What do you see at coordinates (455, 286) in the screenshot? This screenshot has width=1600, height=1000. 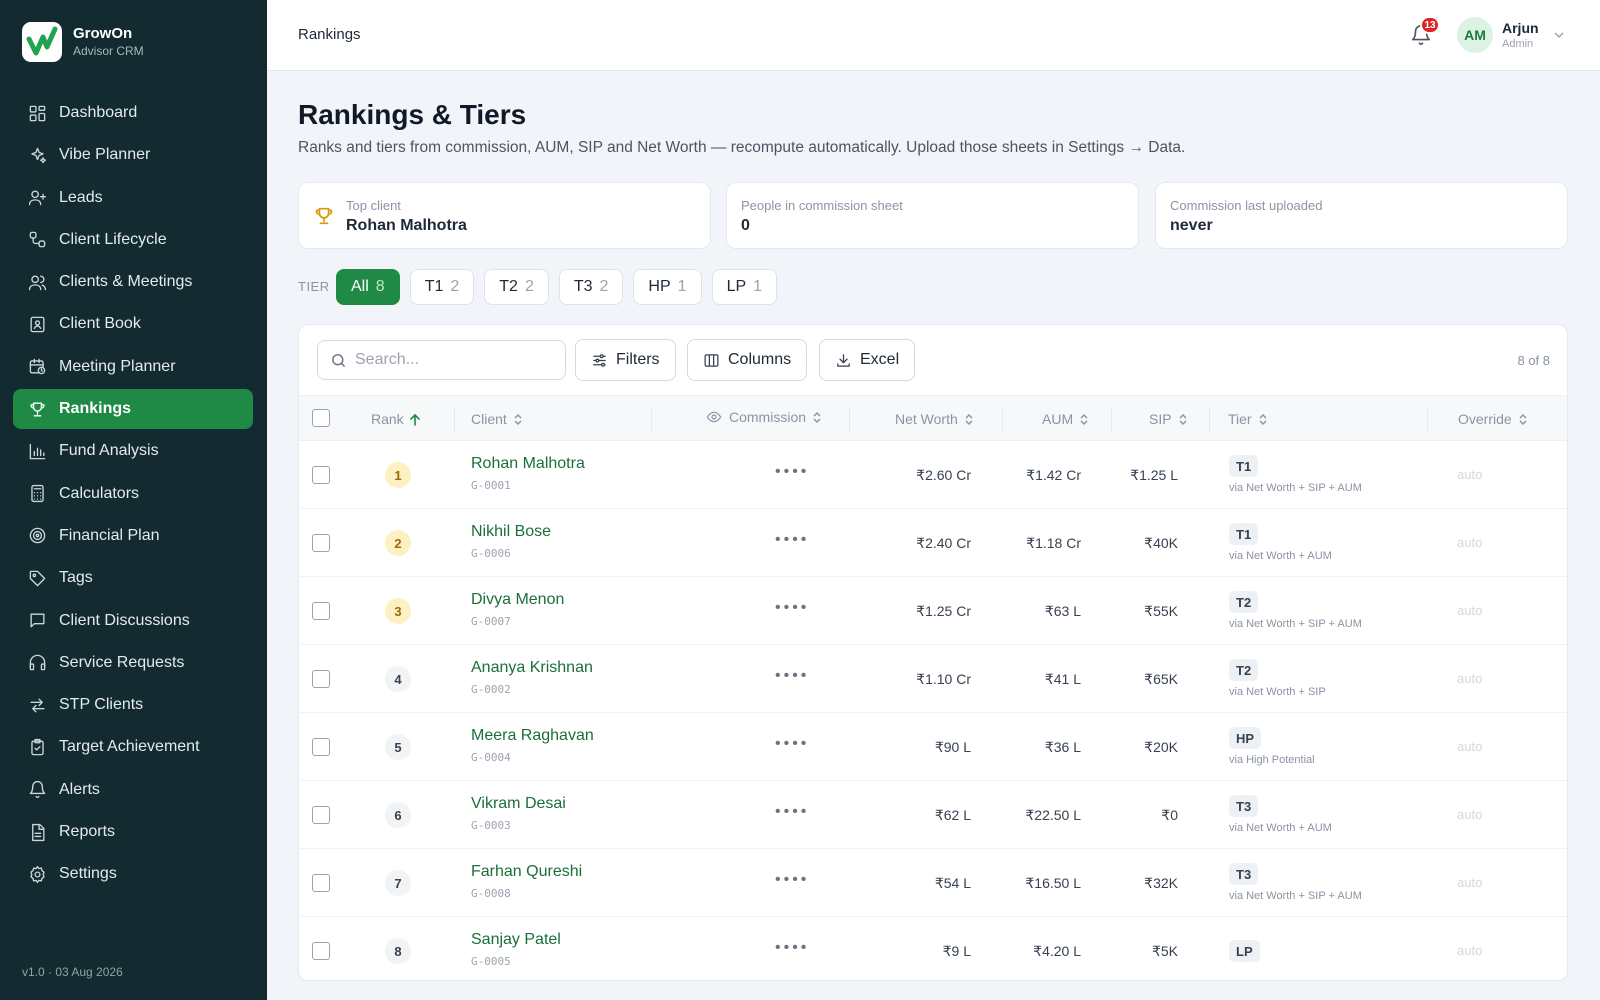 I see `tier-chip-count: 2` at bounding box center [455, 286].